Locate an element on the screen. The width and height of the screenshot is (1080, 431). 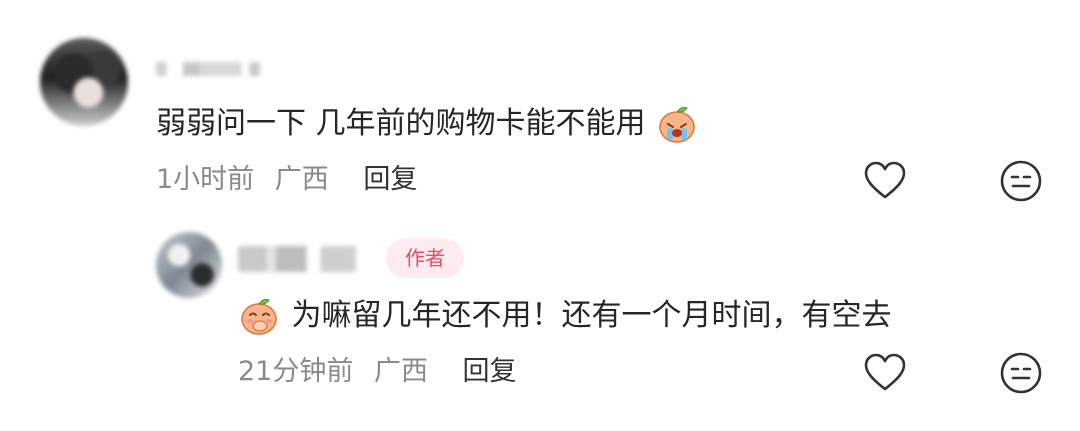
author-badge: 作者 is located at coordinates (425, 258).